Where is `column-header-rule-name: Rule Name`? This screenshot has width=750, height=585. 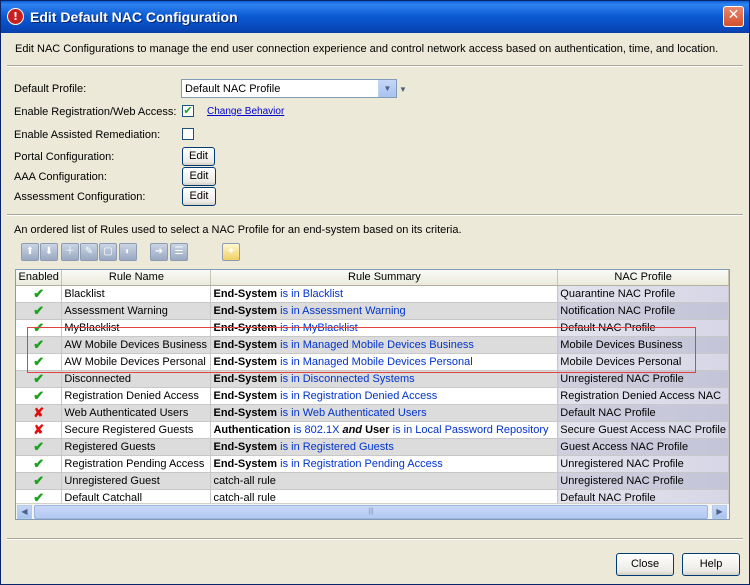
column-header-rule-name: Rule Name is located at coordinates (136, 278).